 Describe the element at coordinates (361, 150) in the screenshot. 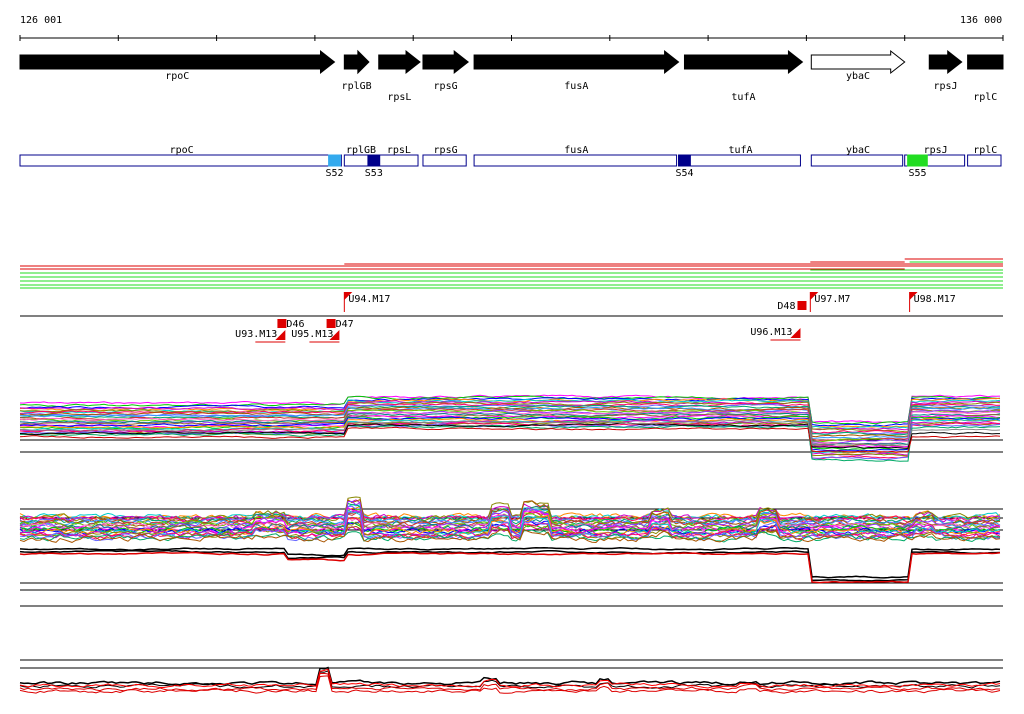

I see `gene-box-label-rplGB: rplGB` at that location.